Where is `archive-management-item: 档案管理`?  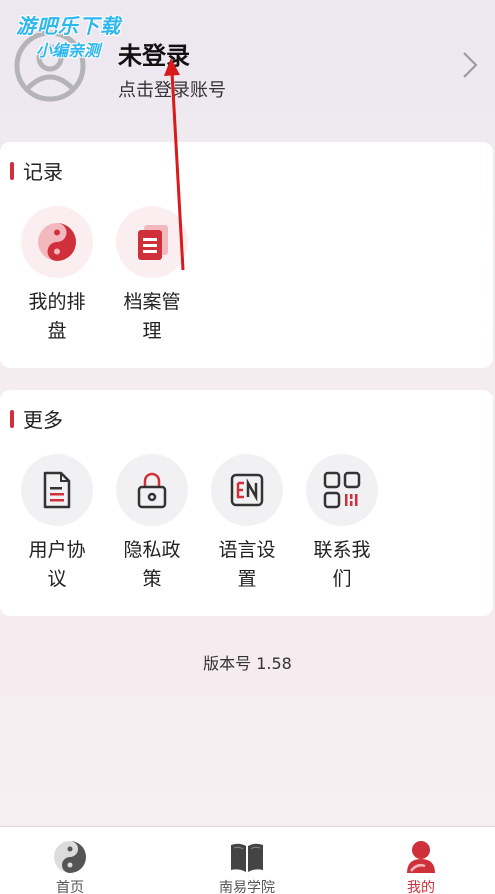
archive-management-item: 档案管理 is located at coordinates (152, 276).